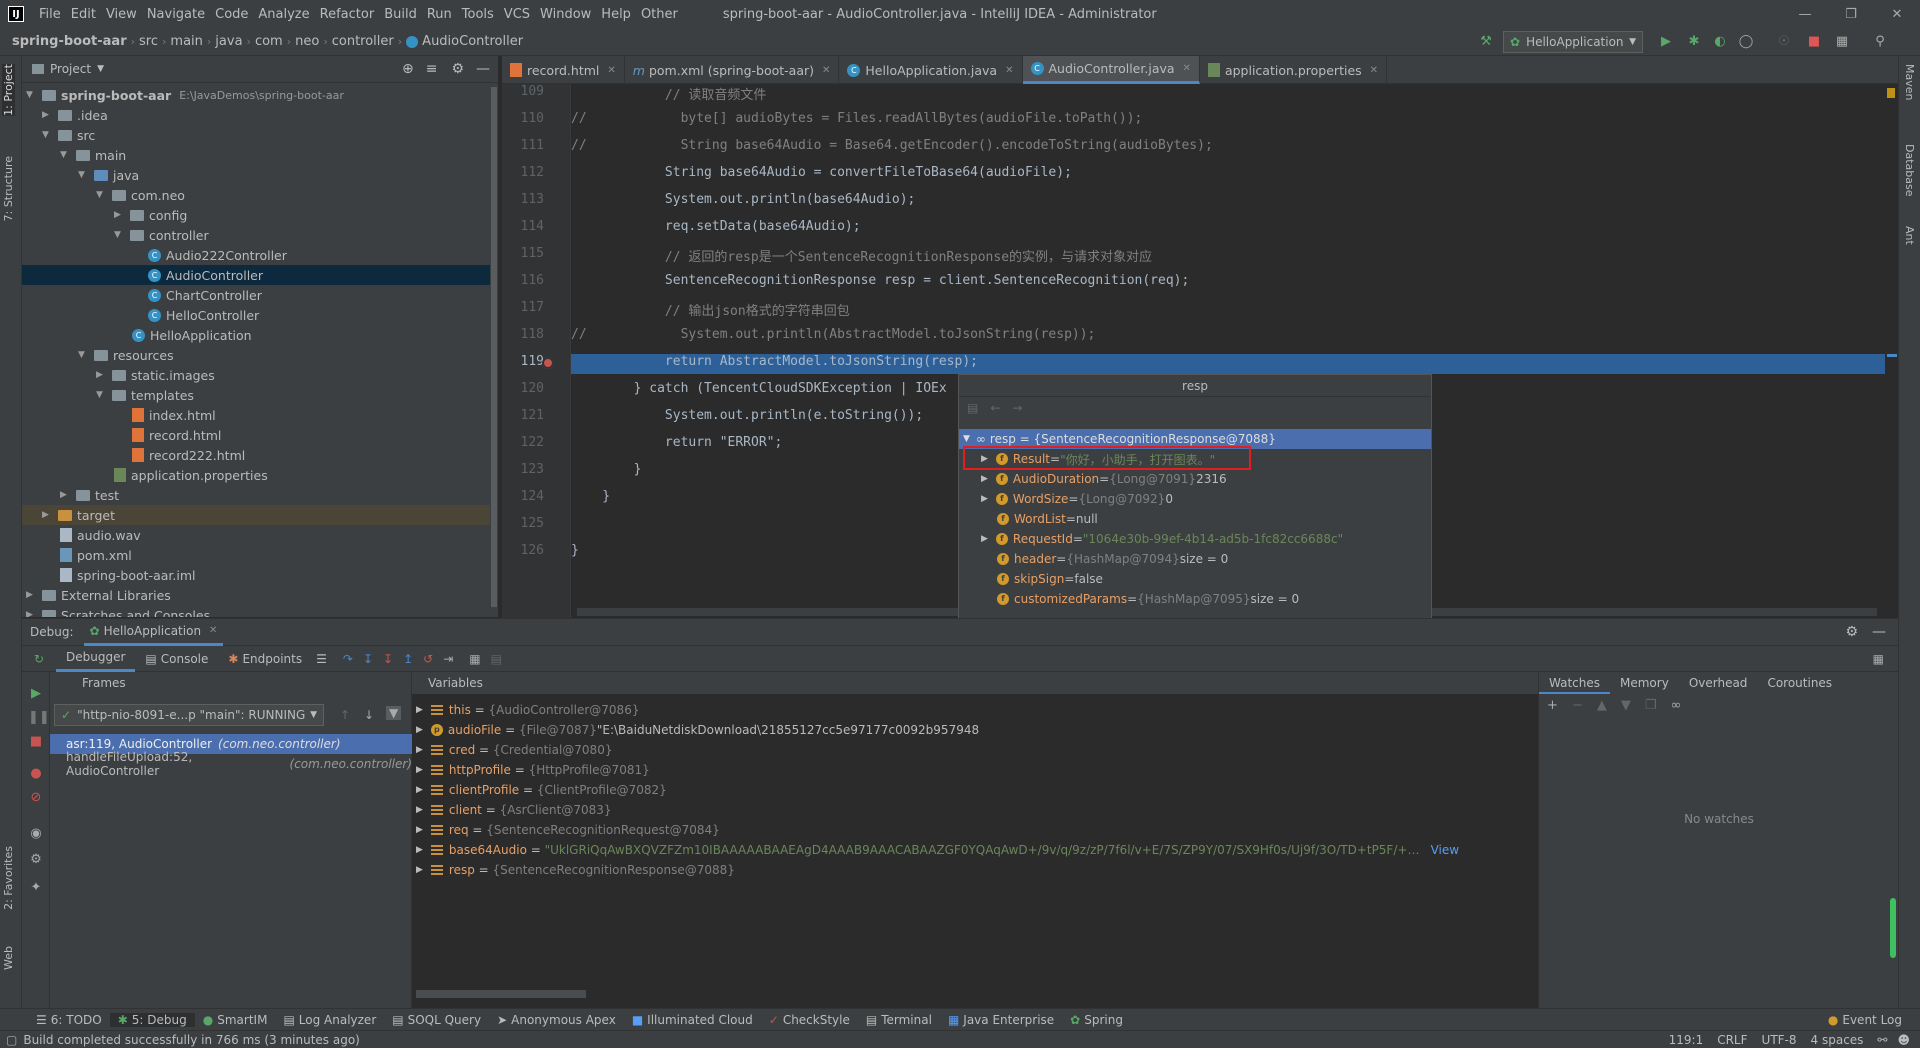 The width and height of the screenshot is (1920, 1048). What do you see at coordinates (563, 70) in the screenshot?
I see `tab-record-html: record.html ✕` at bounding box center [563, 70].